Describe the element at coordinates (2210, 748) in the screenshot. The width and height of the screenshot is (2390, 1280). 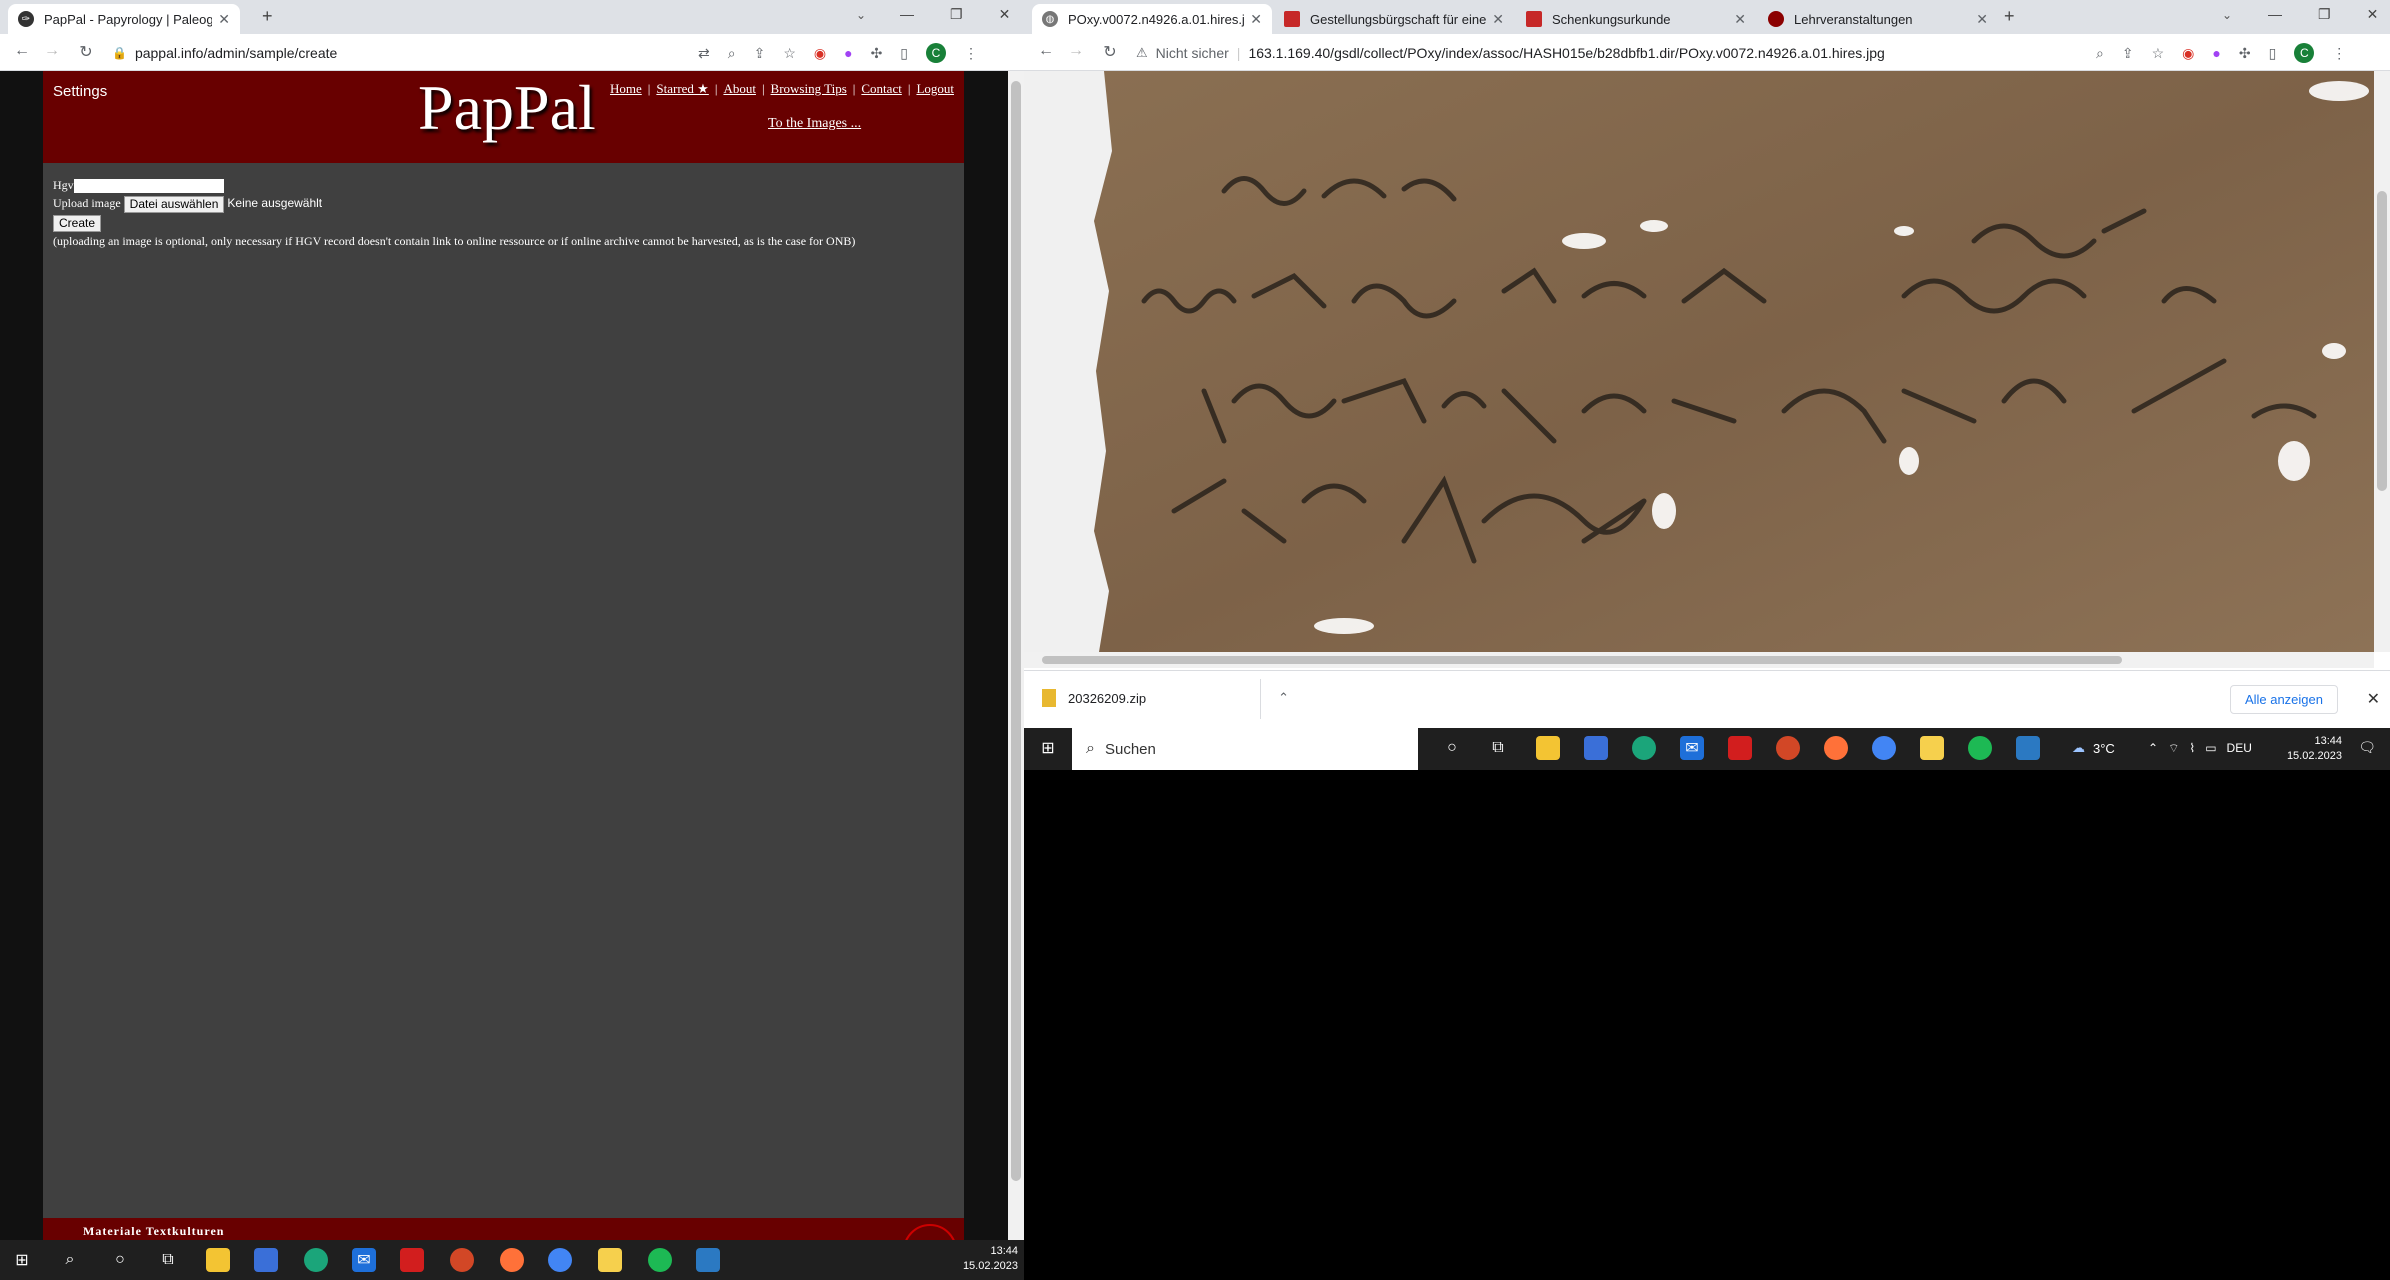
I see `battery-icon: ▭` at that location.